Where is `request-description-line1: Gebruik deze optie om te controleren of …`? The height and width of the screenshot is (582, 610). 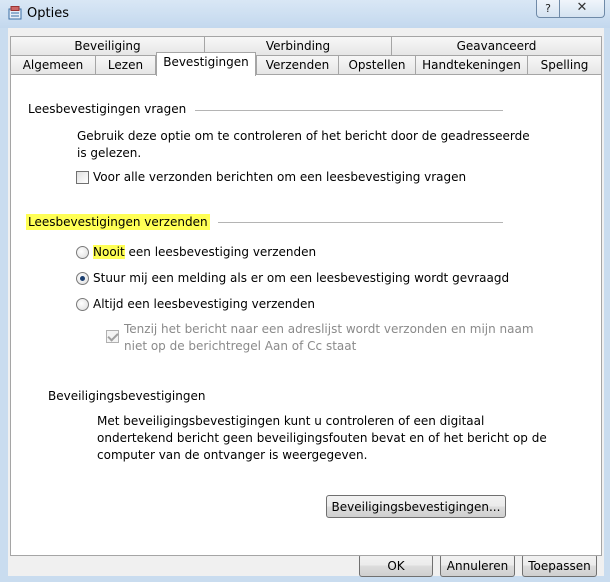
request-description-line1: Gebruik deze optie om te controleren of … is located at coordinates (303, 136).